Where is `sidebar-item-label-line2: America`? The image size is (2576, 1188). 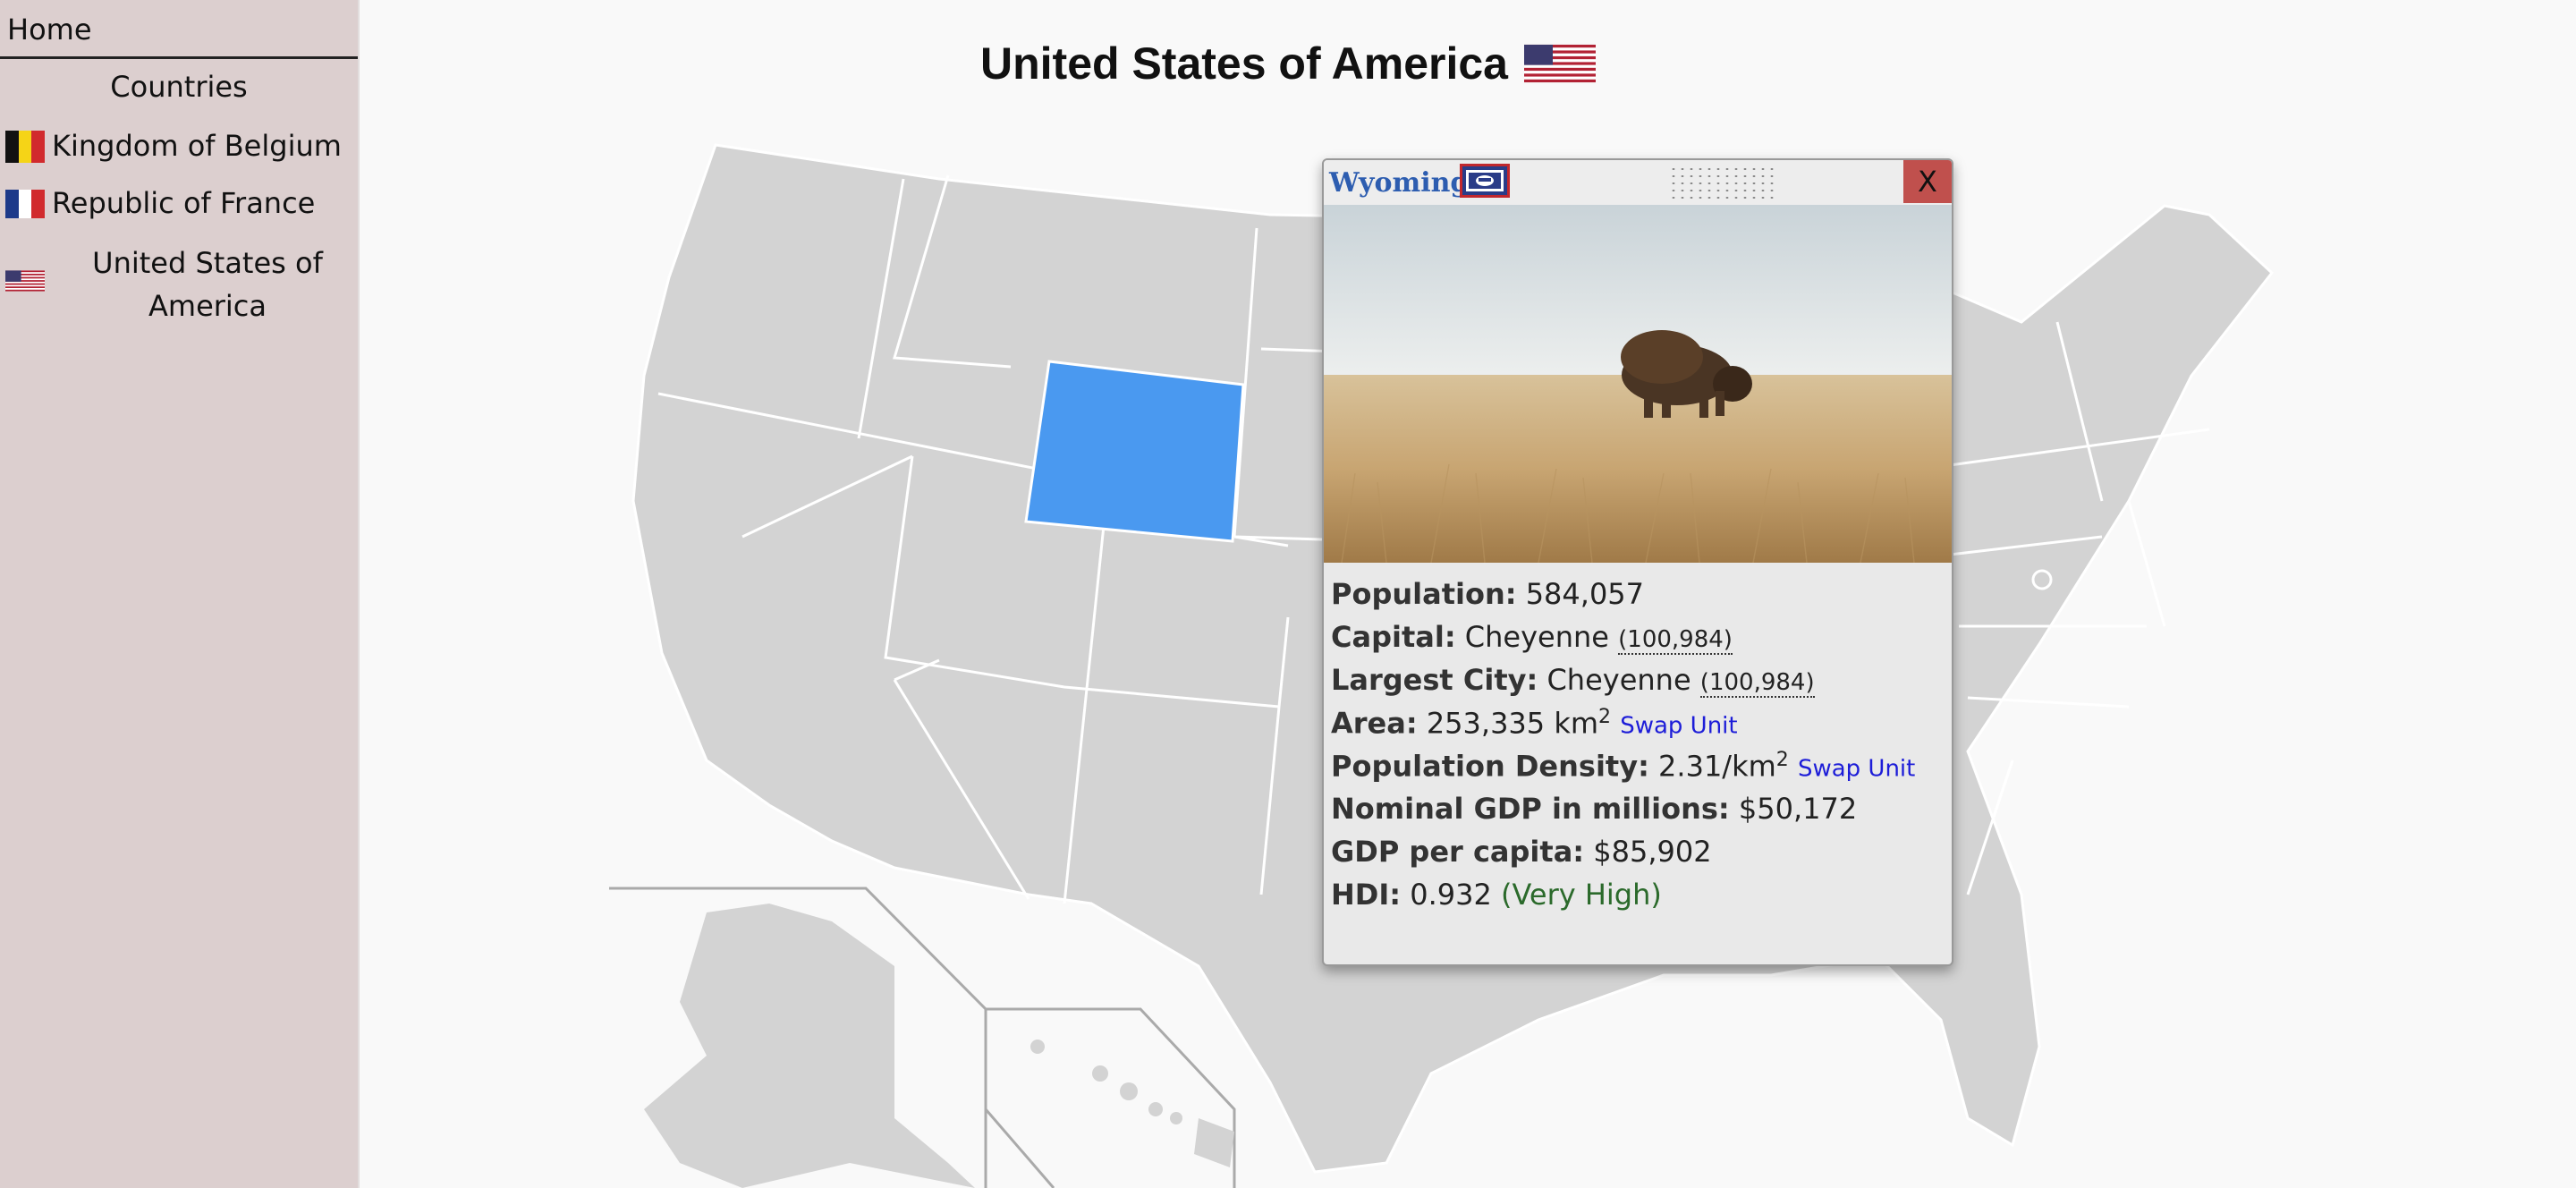 sidebar-item-label-line2: America is located at coordinates (207, 306).